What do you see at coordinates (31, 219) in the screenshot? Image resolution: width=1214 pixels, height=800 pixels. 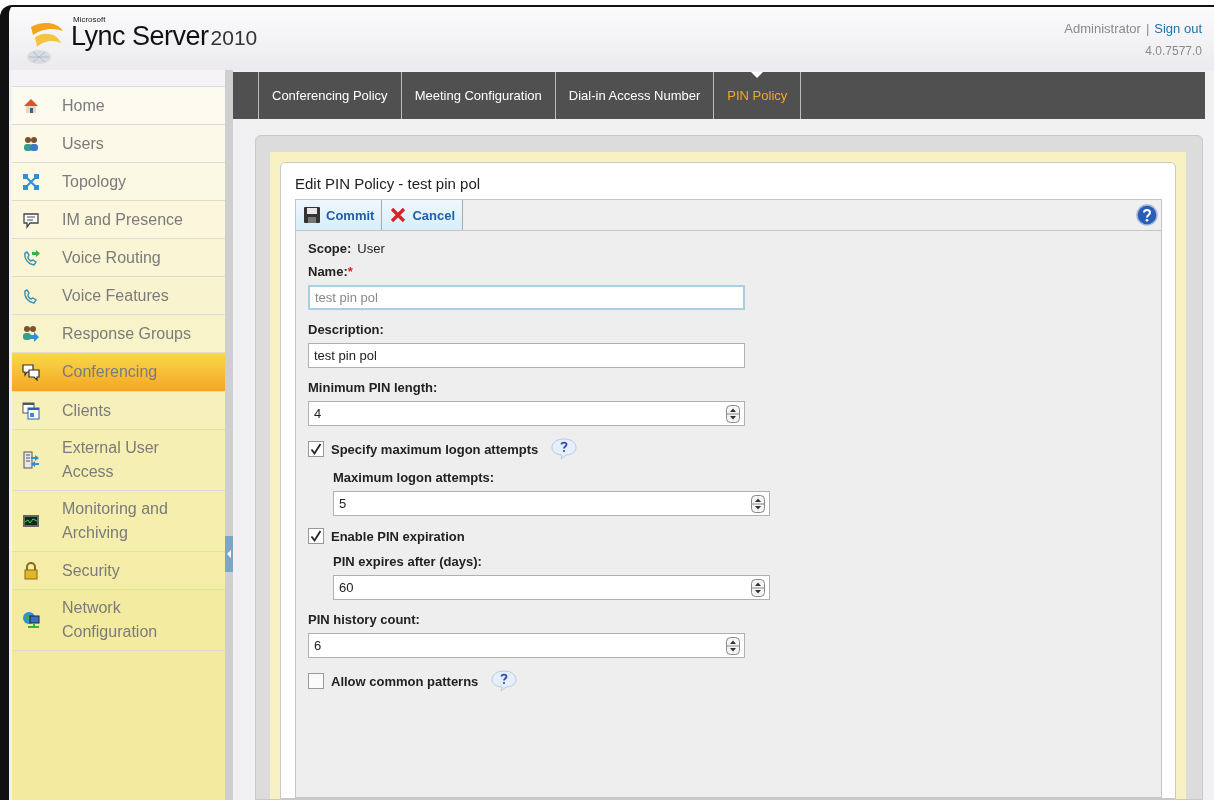 I see `chat-icon` at bounding box center [31, 219].